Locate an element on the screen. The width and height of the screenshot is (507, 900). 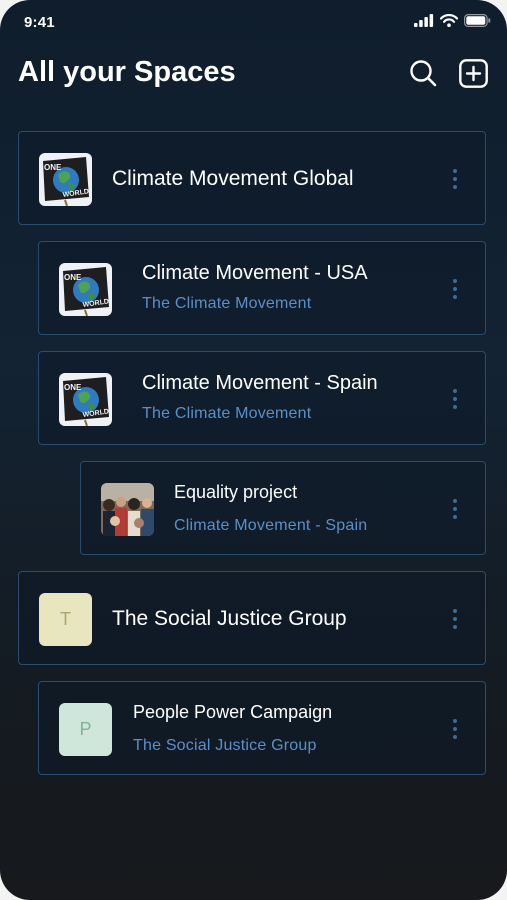
space-name: Climate Movement - Spain is located at coordinates (260, 383).